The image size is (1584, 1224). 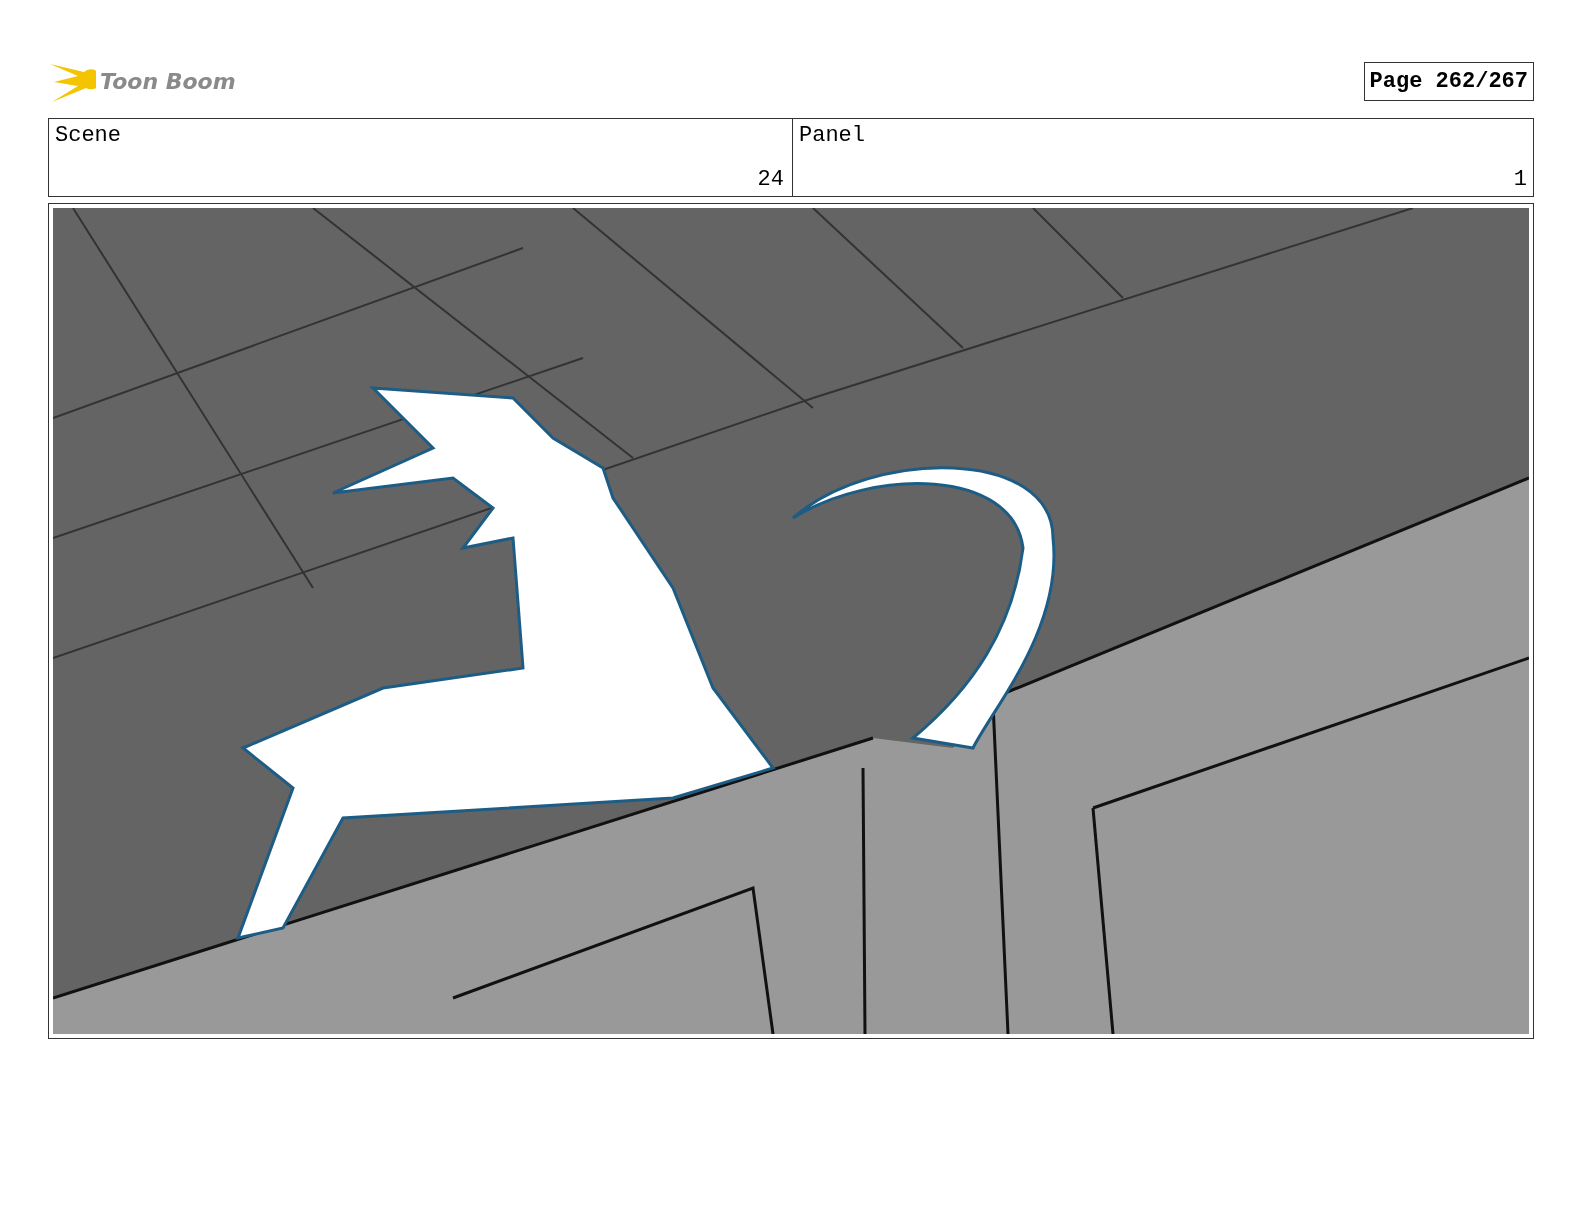 I want to click on logo-text: Toon Boom, so click(x=168, y=81).